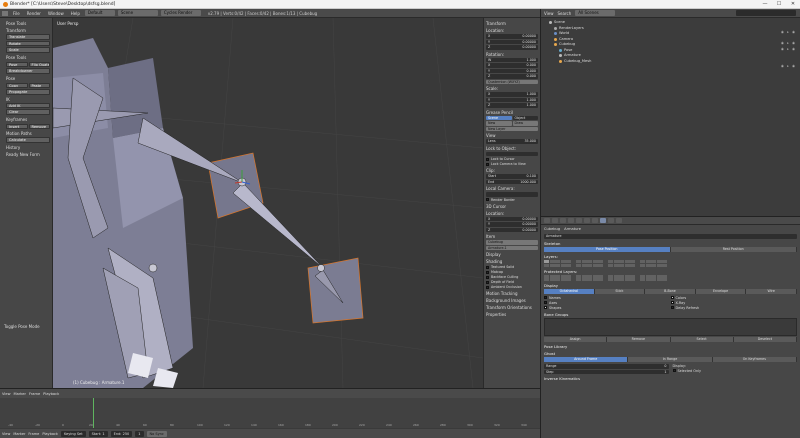 The height and width of the screenshot is (438, 800). I want to click on outliner-item-cubebug-mesh: Cubebug_Mesh, so click(674, 62).